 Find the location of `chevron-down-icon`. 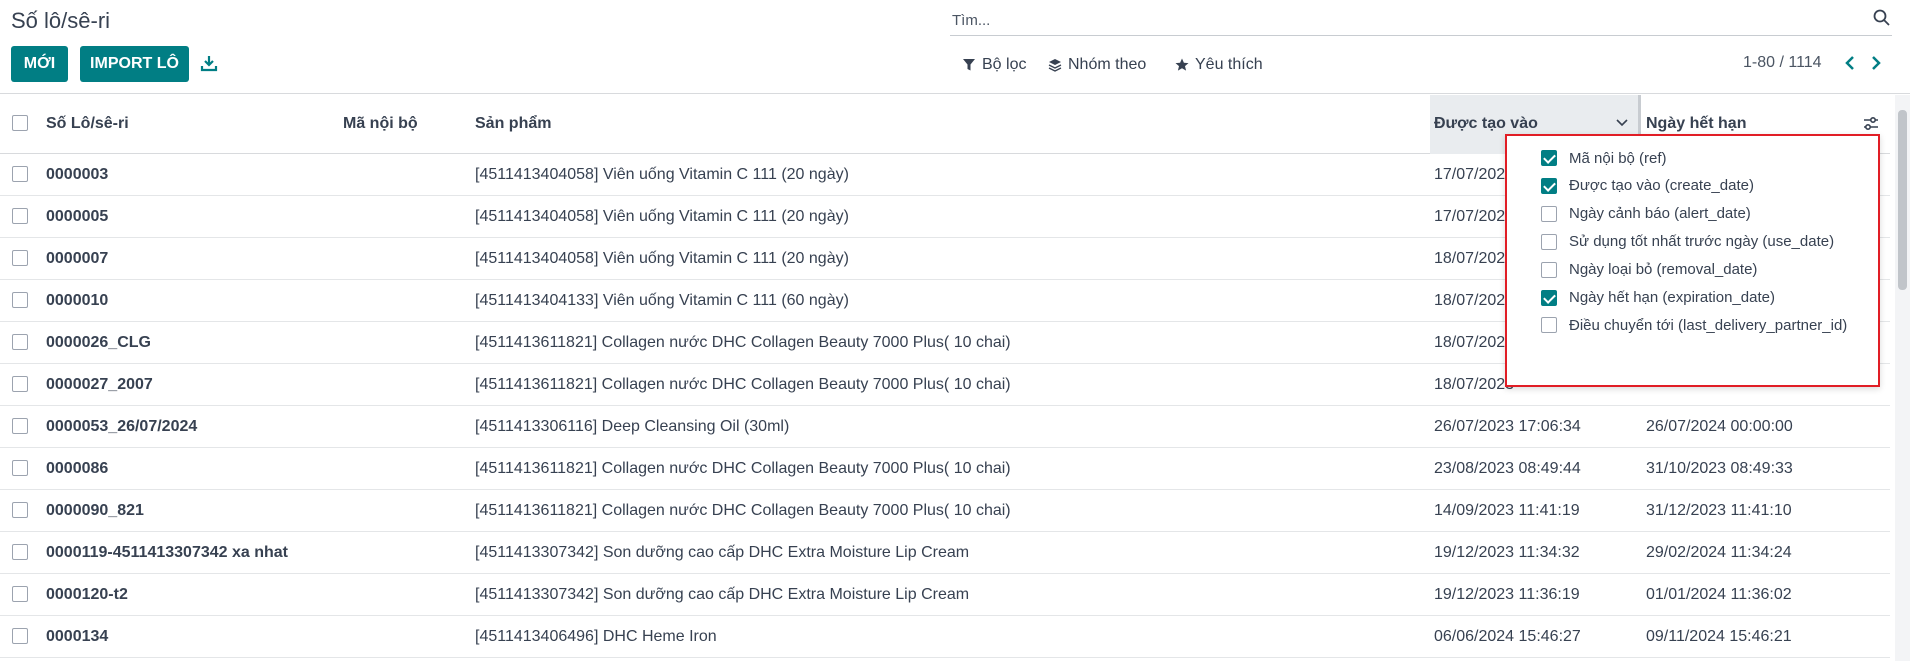

chevron-down-icon is located at coordinates (1622, 122).